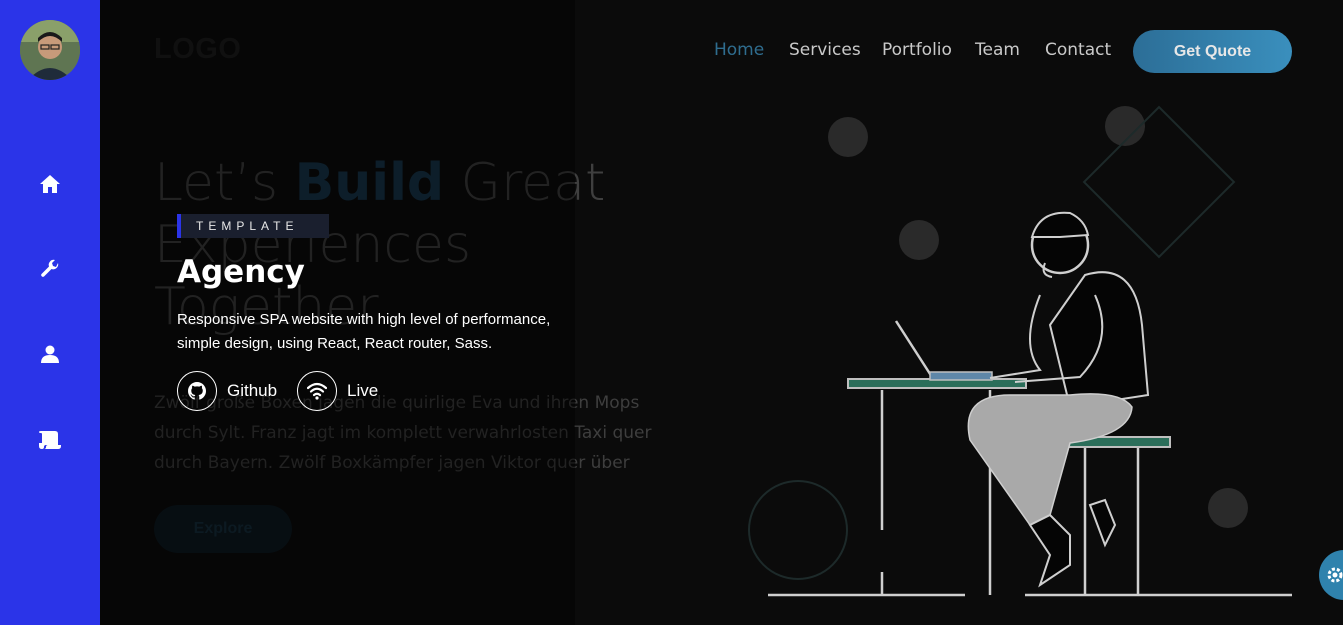  What do you see at coordinates (363, 390) in the screenshot?
I see `live-label: Live` at bounding box center [363, 390].